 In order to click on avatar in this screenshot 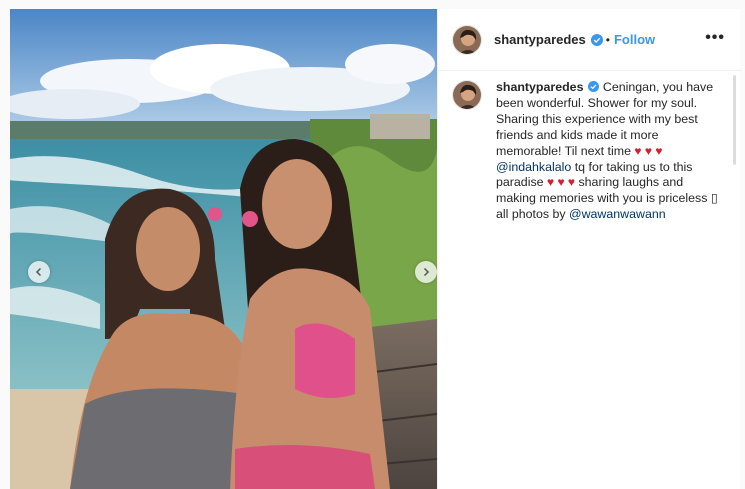, I will do `click(467, 39)`.